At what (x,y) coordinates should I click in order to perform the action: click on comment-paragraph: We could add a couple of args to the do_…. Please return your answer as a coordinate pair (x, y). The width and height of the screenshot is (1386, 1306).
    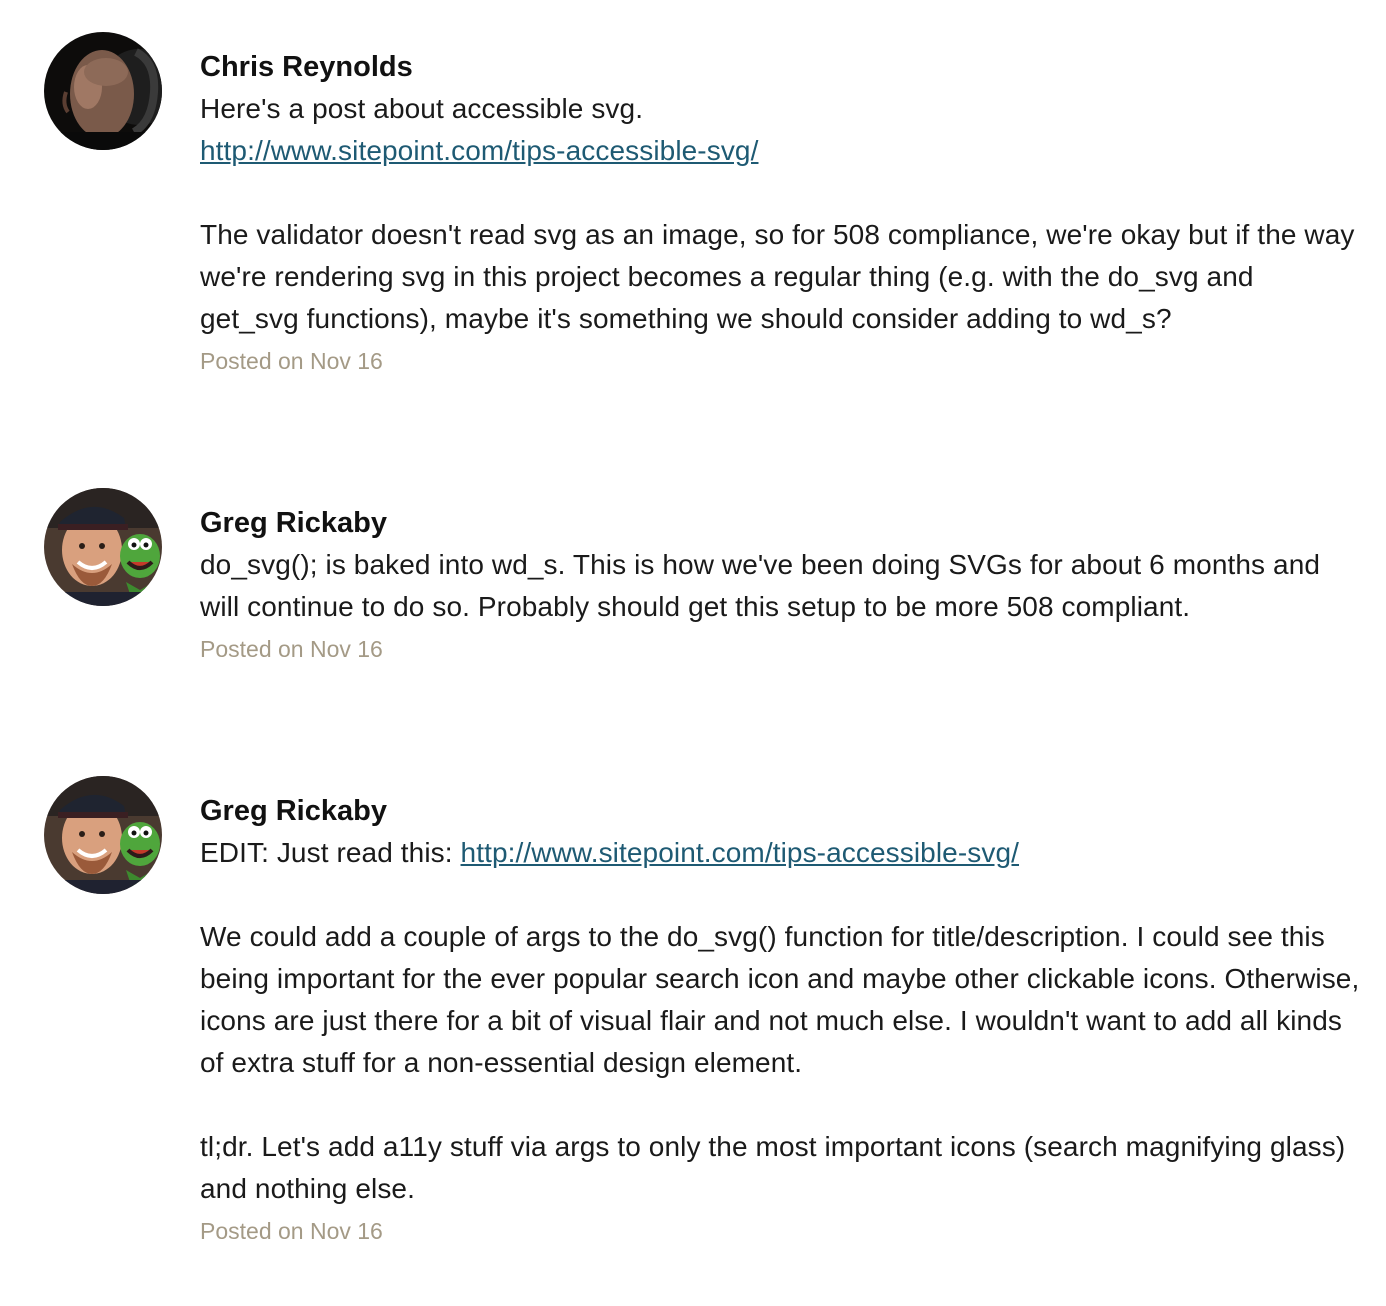
    Looking at the image, I should click on (780, 999).